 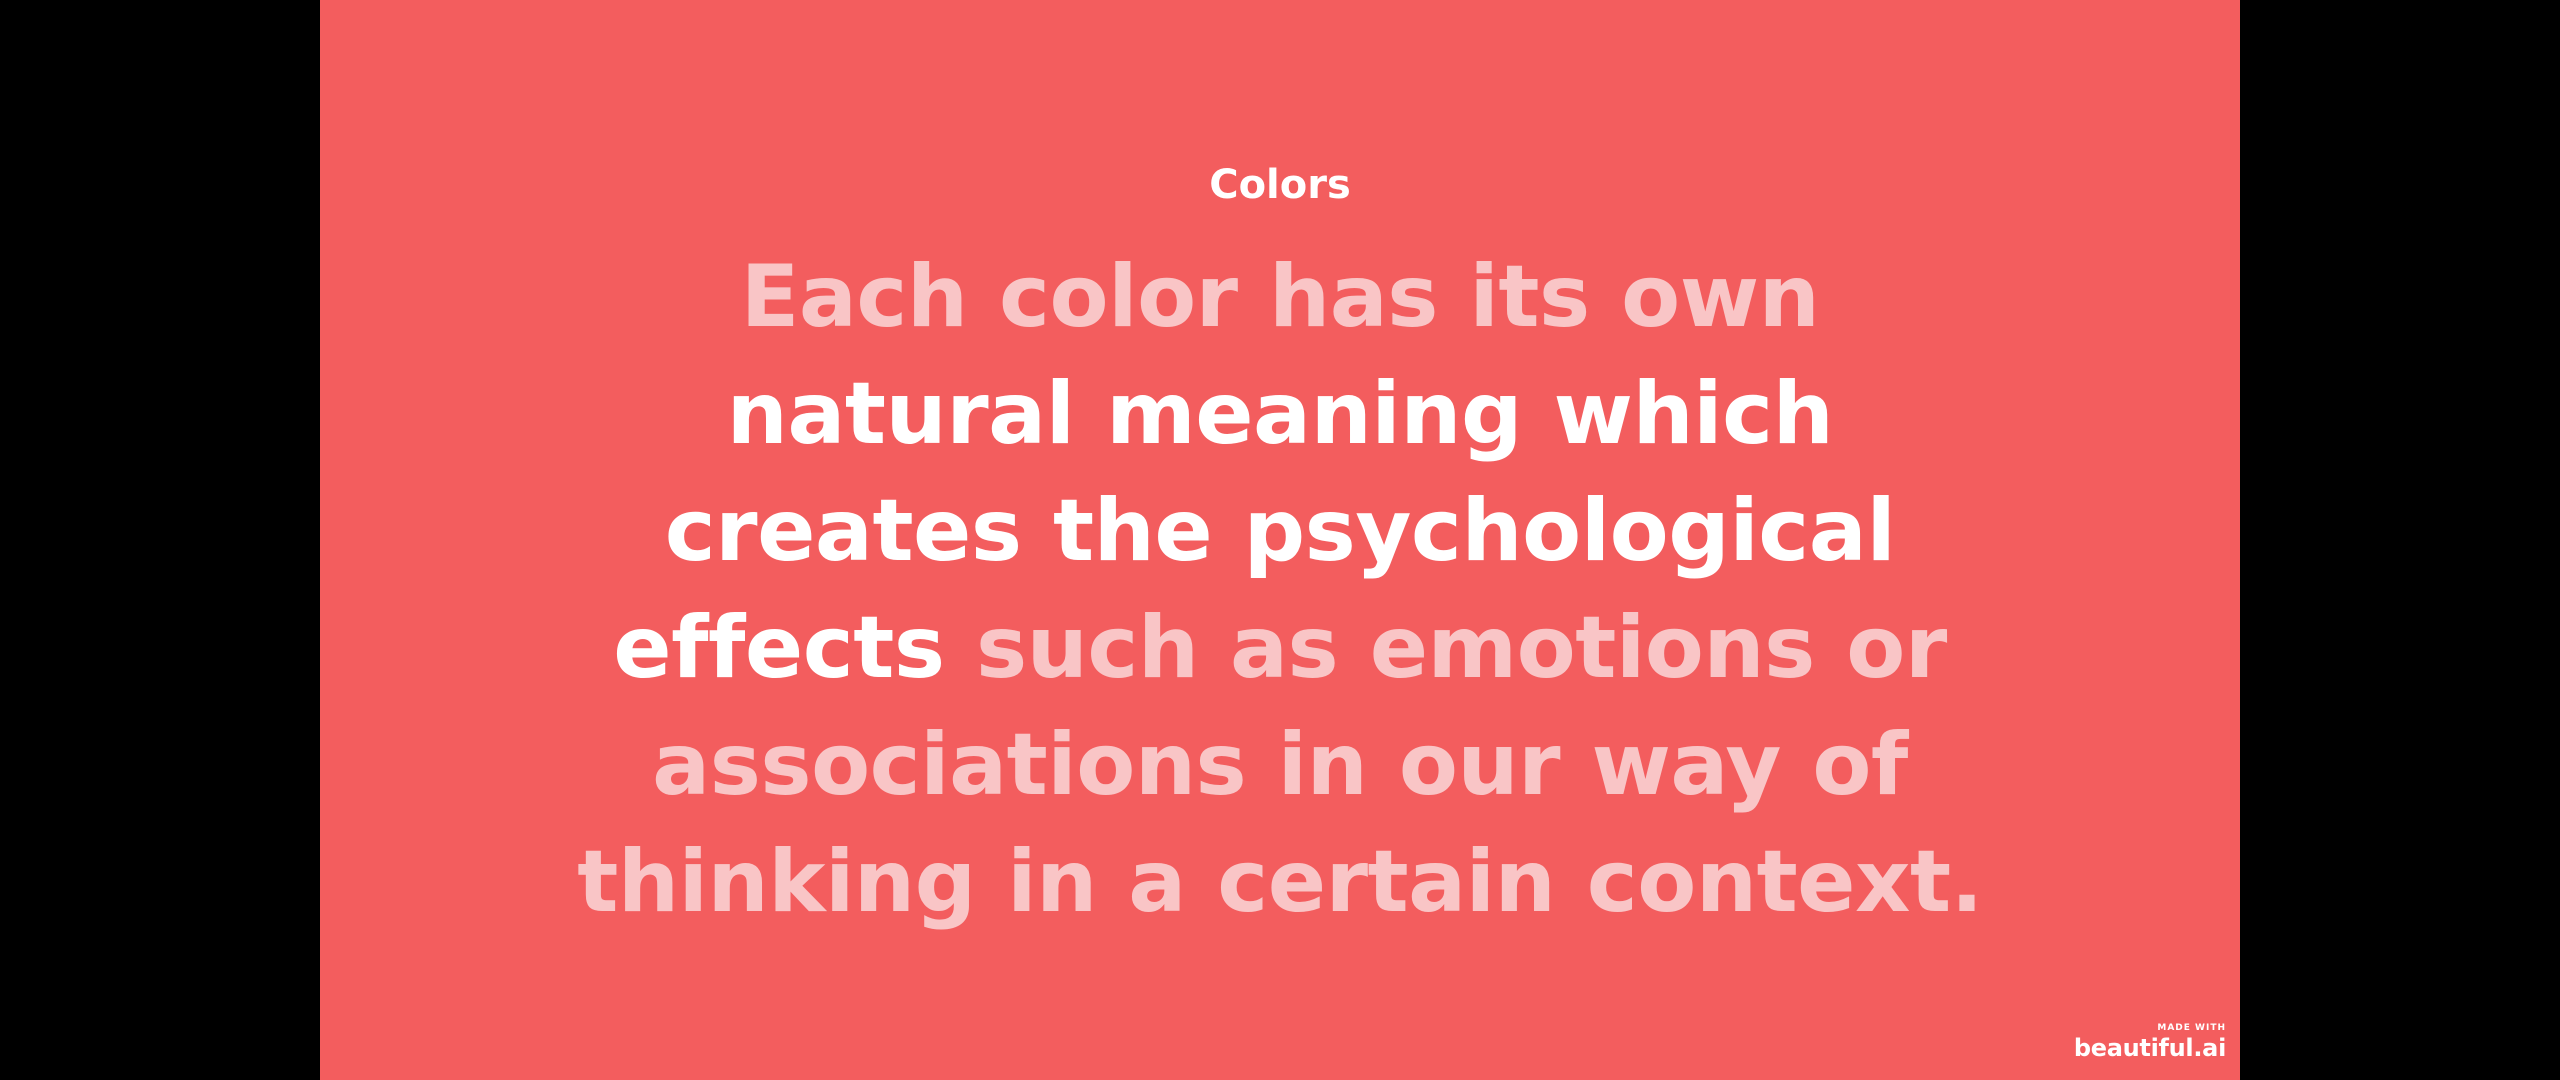 I want to click on quote-line: natural meaning which, so click(x=1280, y=414).